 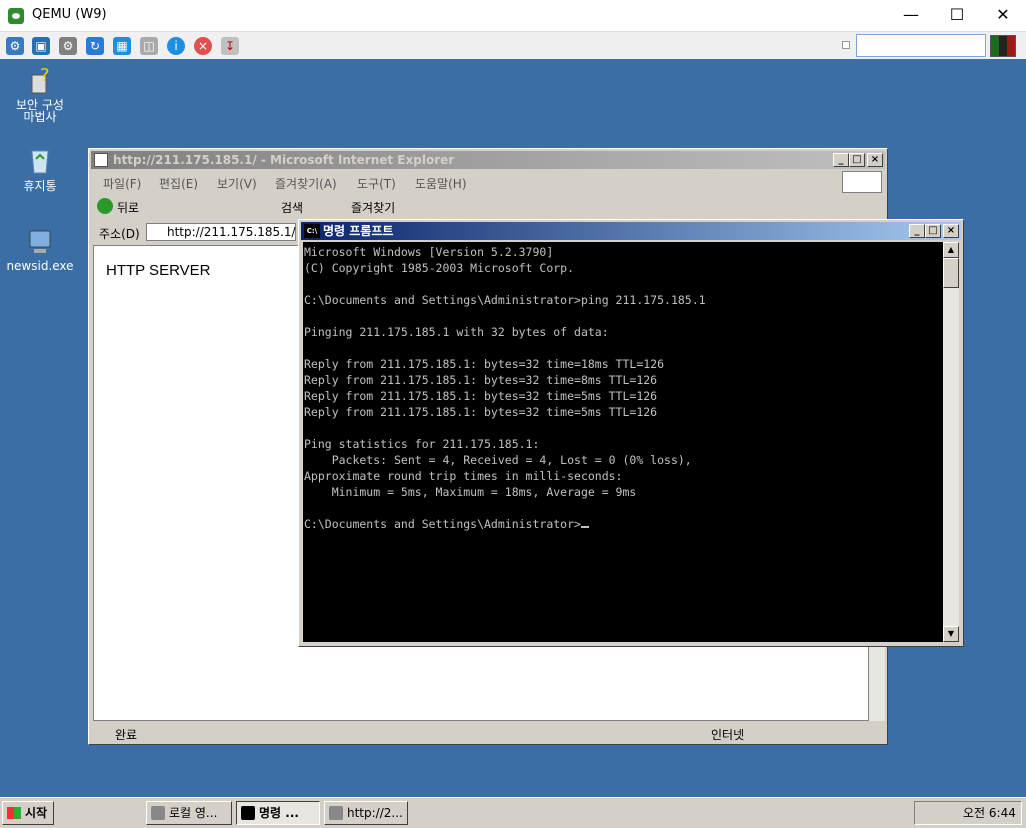 I want to click on search-input, so click(x=921, y=45).